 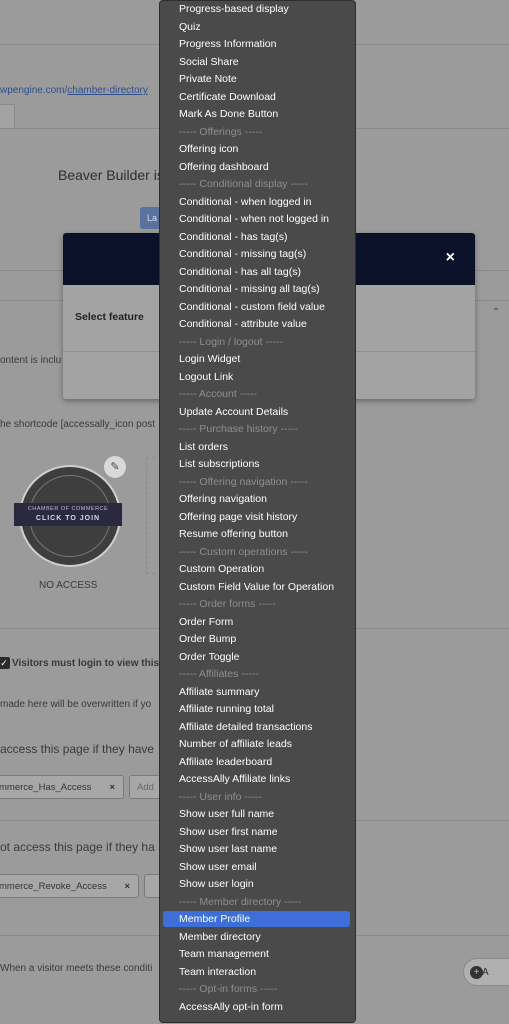 I want to click on url-prefix: wpengine.com/, so click(x=34, y=90).